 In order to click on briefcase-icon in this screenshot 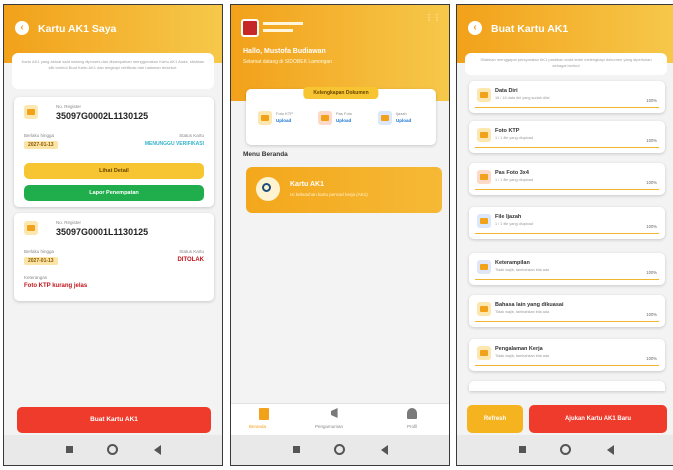, I will do `click(484, 353)`.